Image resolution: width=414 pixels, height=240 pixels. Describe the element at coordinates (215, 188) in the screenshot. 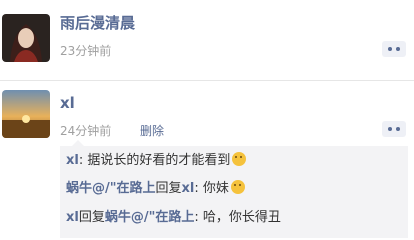

I see `comment-text: 你妹` at that location.